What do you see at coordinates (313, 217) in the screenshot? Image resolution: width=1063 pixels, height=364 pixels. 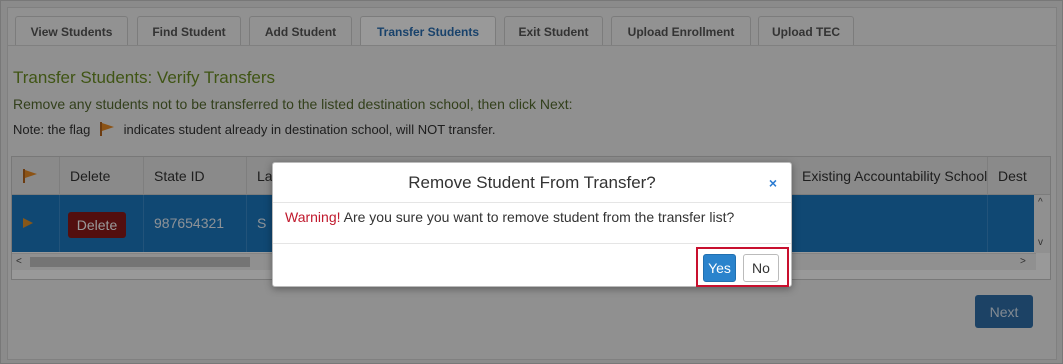 I see `warning-label: Warning!` at bounding box center [313, 217].